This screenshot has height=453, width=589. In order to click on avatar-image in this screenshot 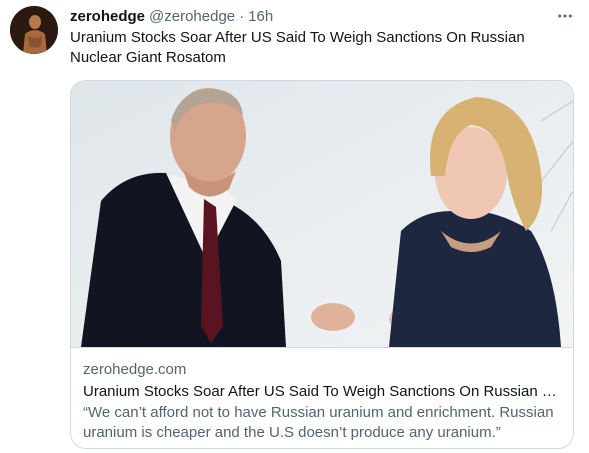, I will do `click(34, 30)`.